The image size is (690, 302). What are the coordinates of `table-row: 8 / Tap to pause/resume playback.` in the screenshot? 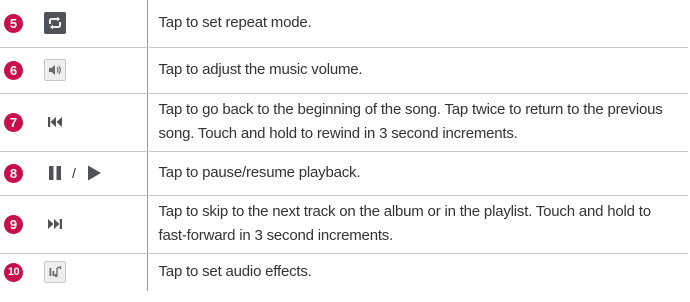 It's located at (344, 173).